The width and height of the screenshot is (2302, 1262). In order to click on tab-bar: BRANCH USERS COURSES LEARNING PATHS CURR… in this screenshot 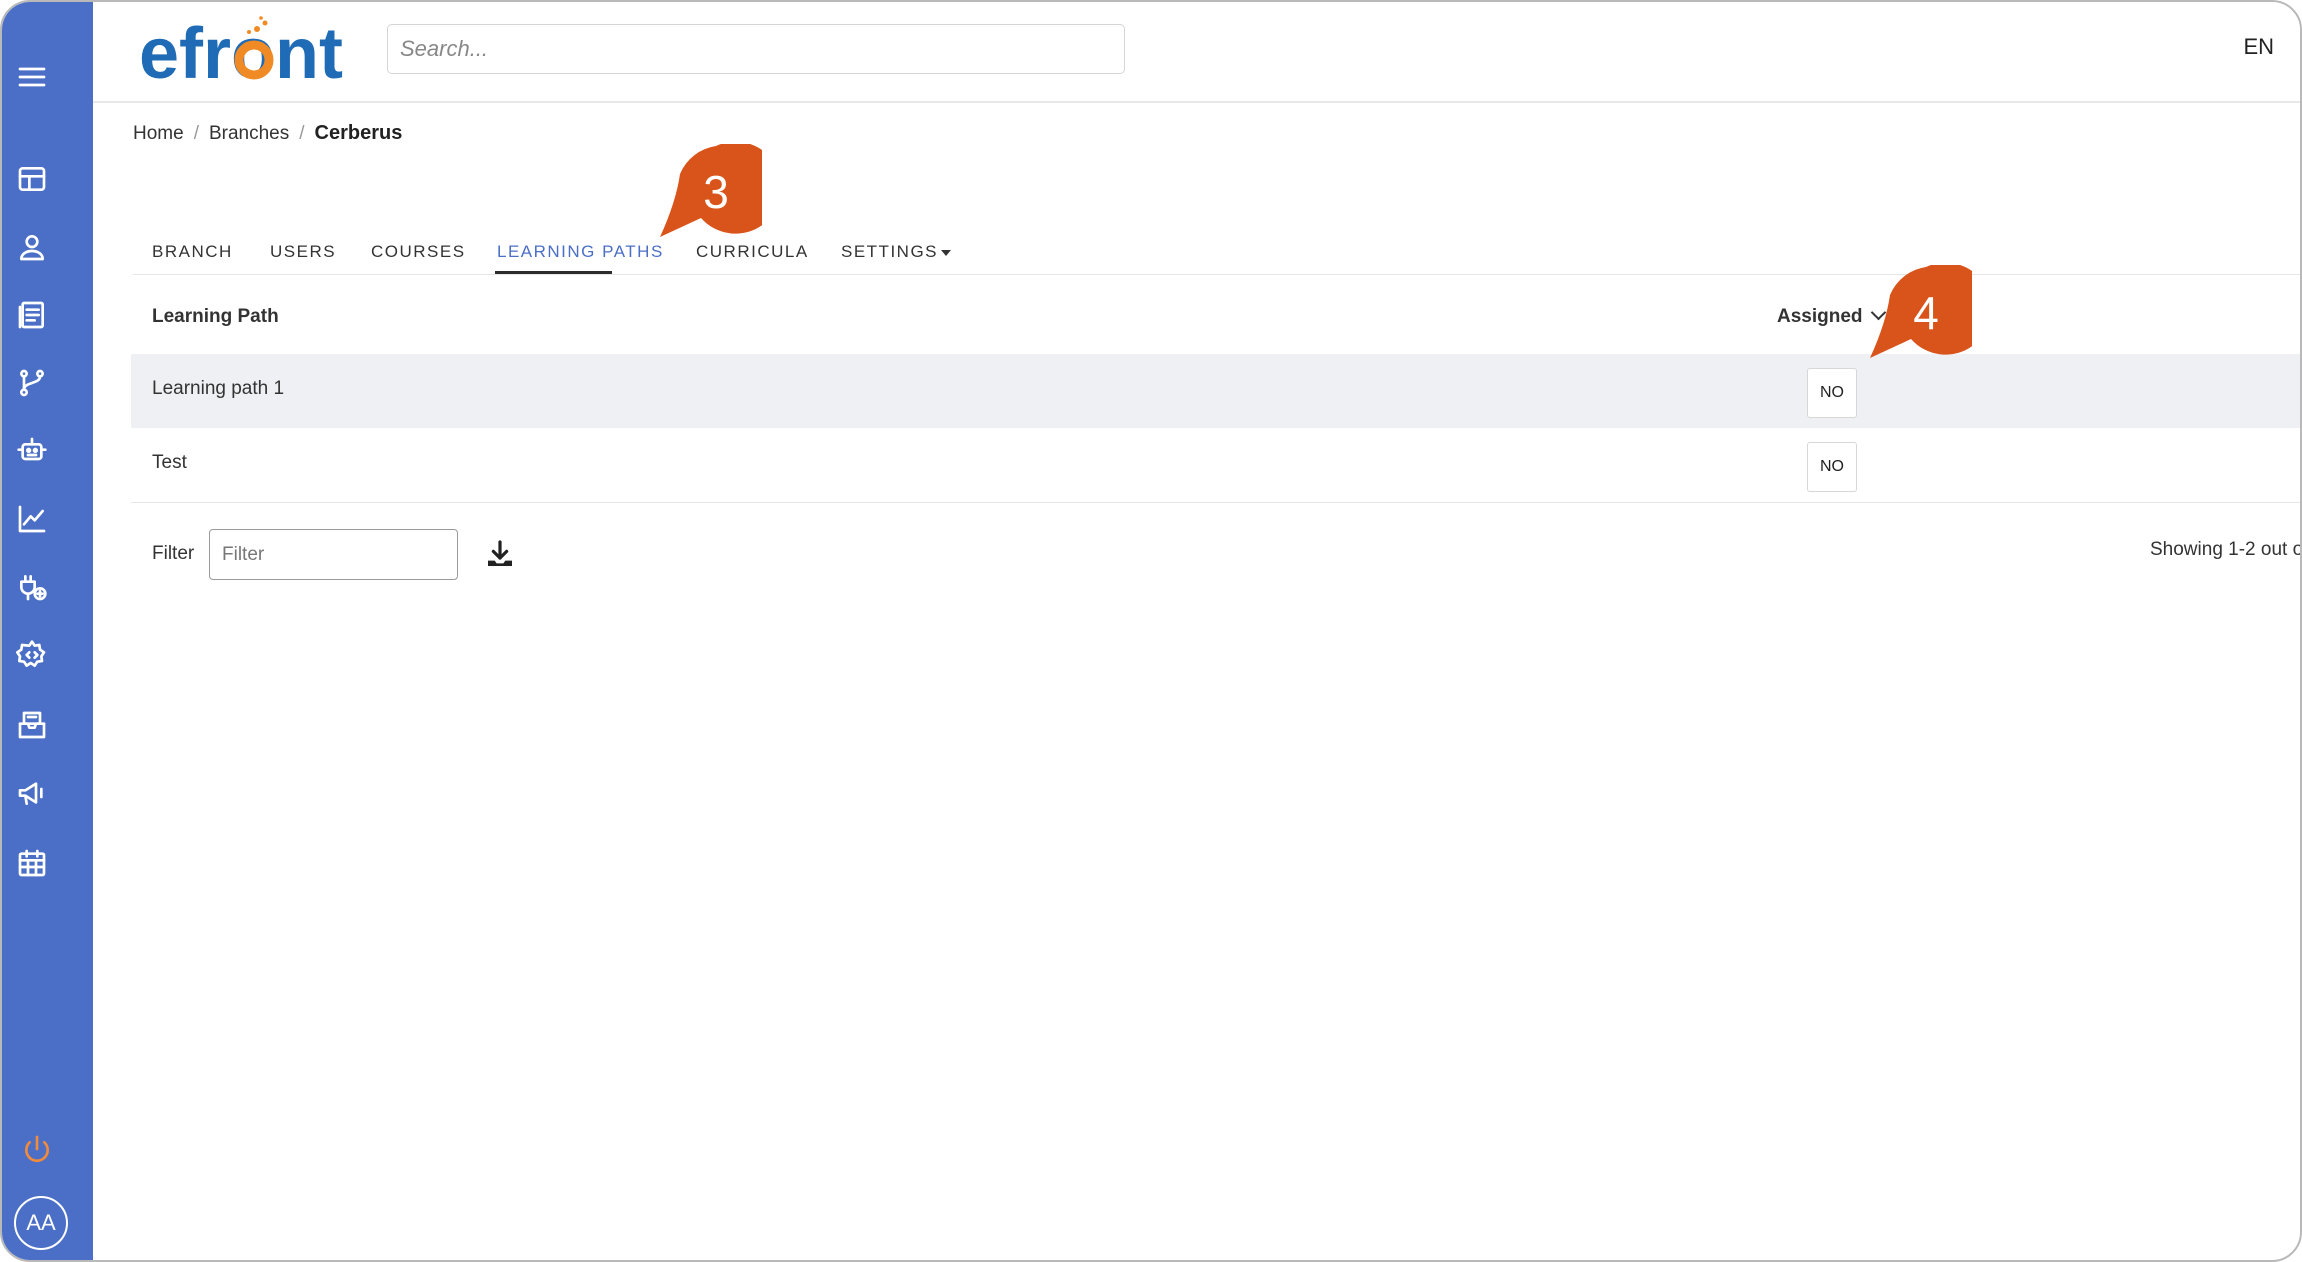, I will do `click(1216, 254)`.